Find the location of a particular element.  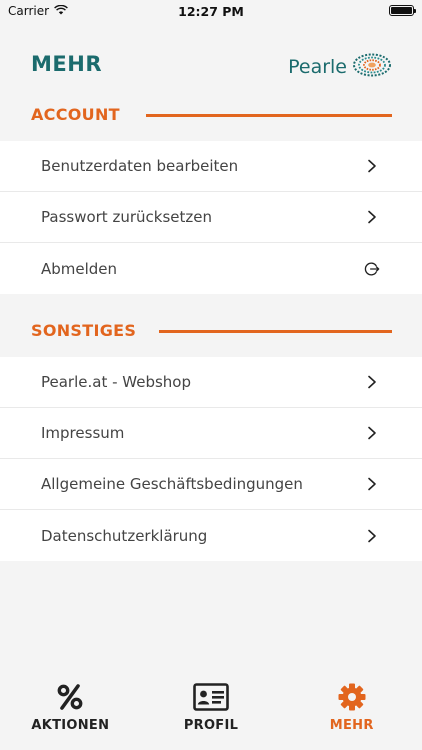

battery-fill is located at coordinates (401, 10).